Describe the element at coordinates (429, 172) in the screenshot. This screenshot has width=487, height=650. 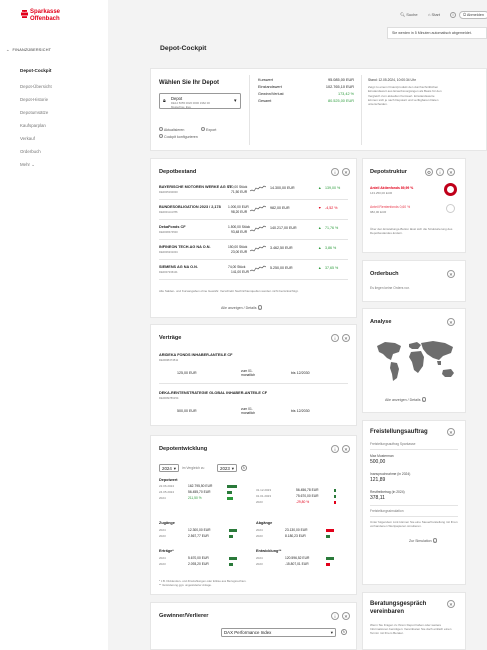
I see `gear-icon: ⚙` at that location.